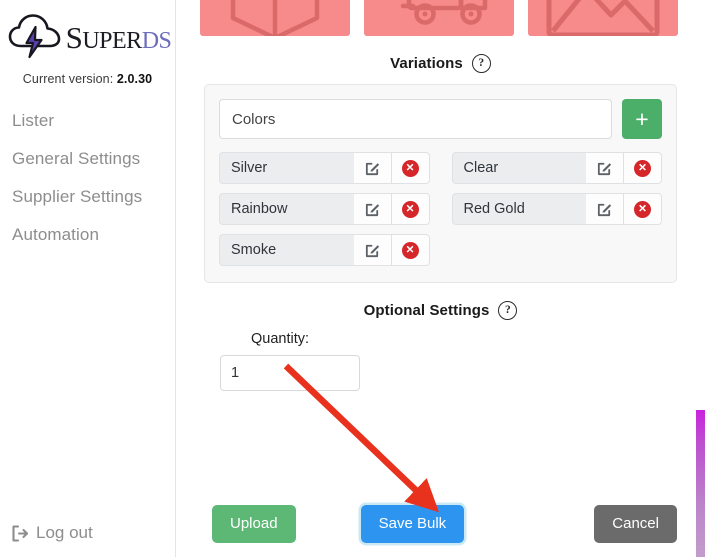  What do you see at coordinates (439, 18) in the screenshot?
I see `media-card-truck` at bounding box center [439, 18].